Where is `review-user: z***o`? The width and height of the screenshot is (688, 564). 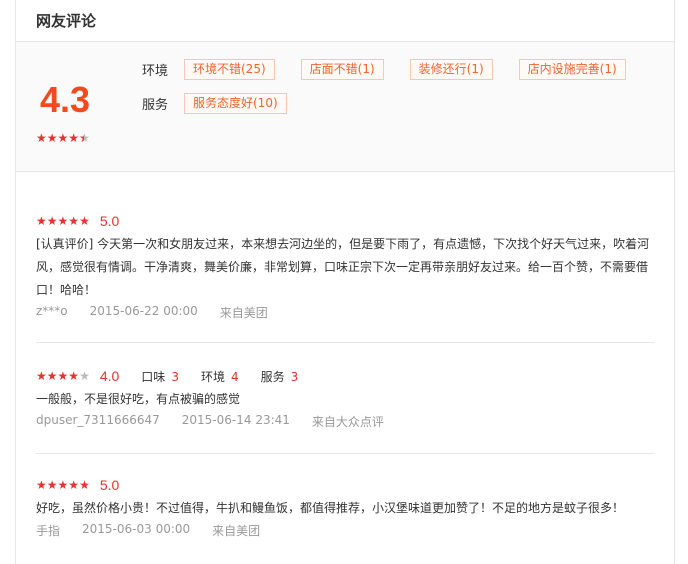 review-user: z***o is located at coordinates (52, 314).